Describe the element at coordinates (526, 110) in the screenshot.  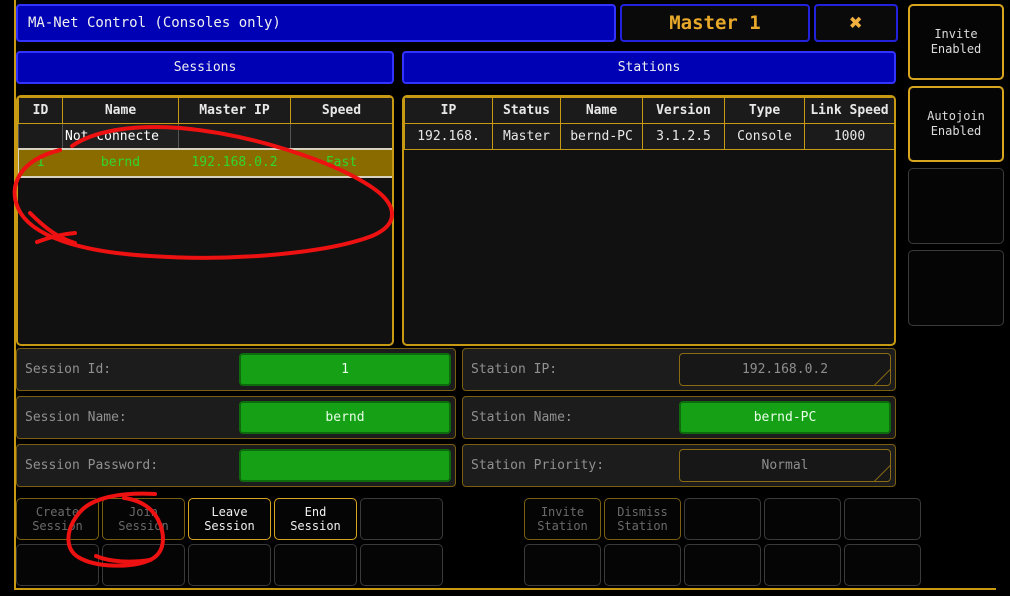
I see `stations-col-header: Status` at that location.